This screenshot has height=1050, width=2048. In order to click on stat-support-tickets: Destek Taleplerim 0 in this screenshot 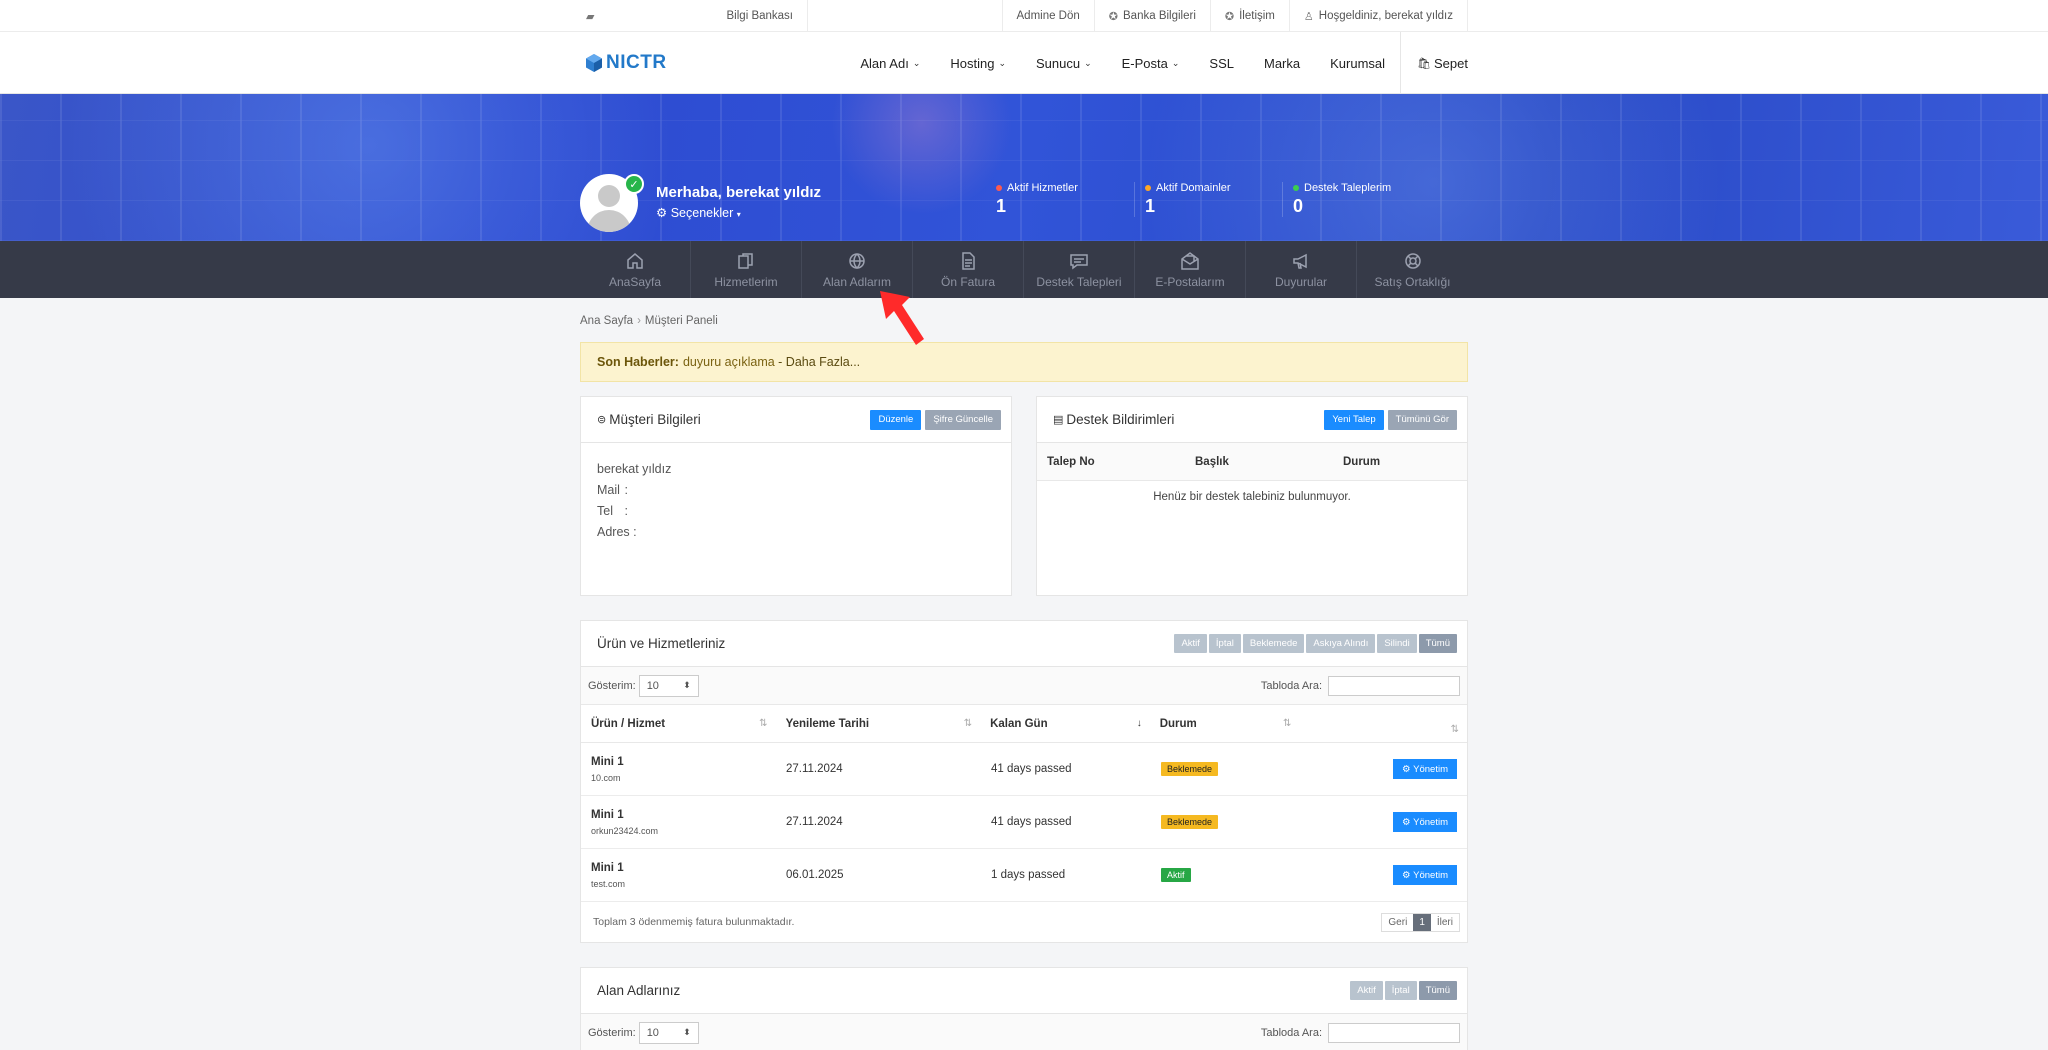, I will do `click(1356, 199)`.